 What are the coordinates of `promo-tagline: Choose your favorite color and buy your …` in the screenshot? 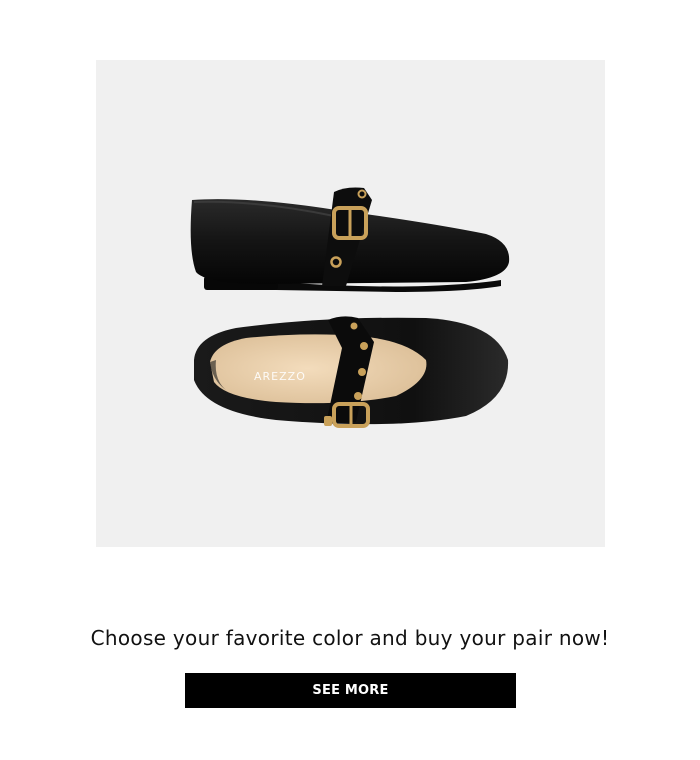 It's located at (350, 638).